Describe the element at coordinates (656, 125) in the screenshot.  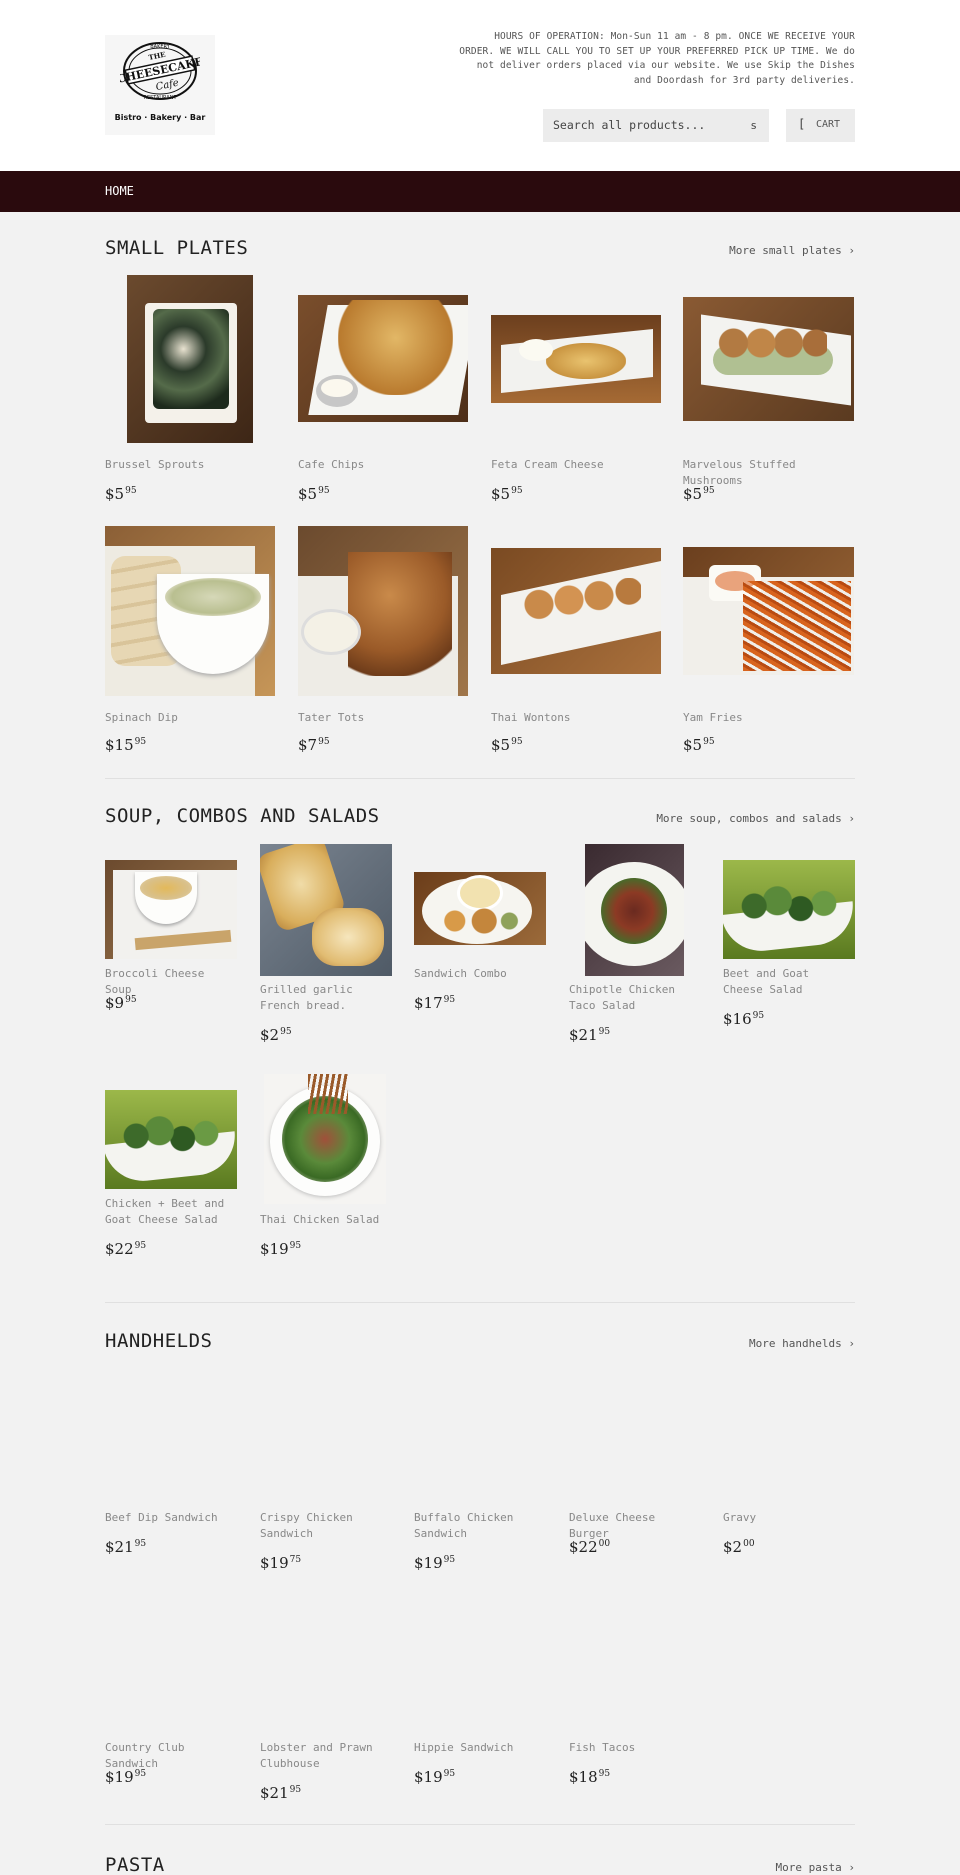
I see `search-input: Search all products... s` at that location.